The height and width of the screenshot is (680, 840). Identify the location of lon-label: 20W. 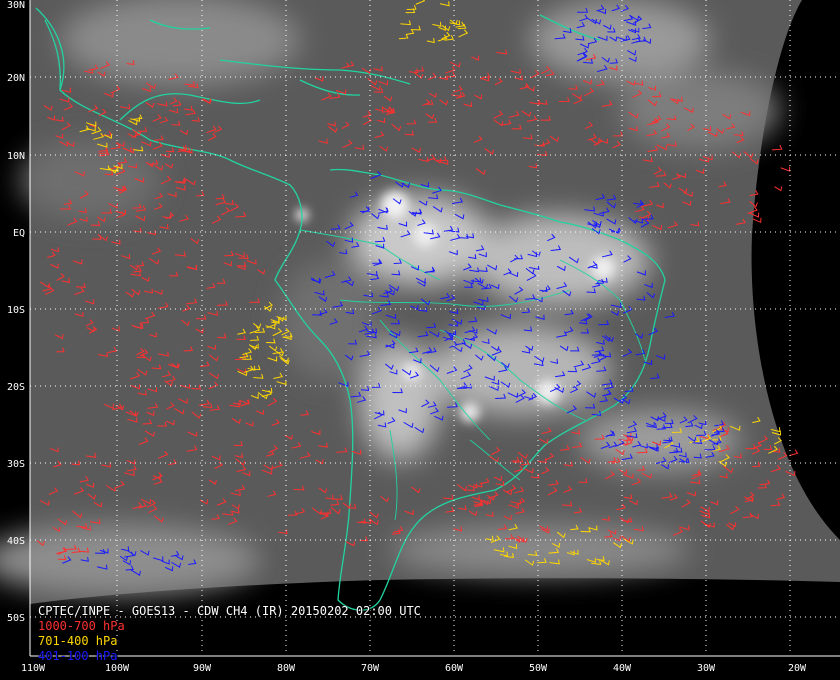
(797, 668).